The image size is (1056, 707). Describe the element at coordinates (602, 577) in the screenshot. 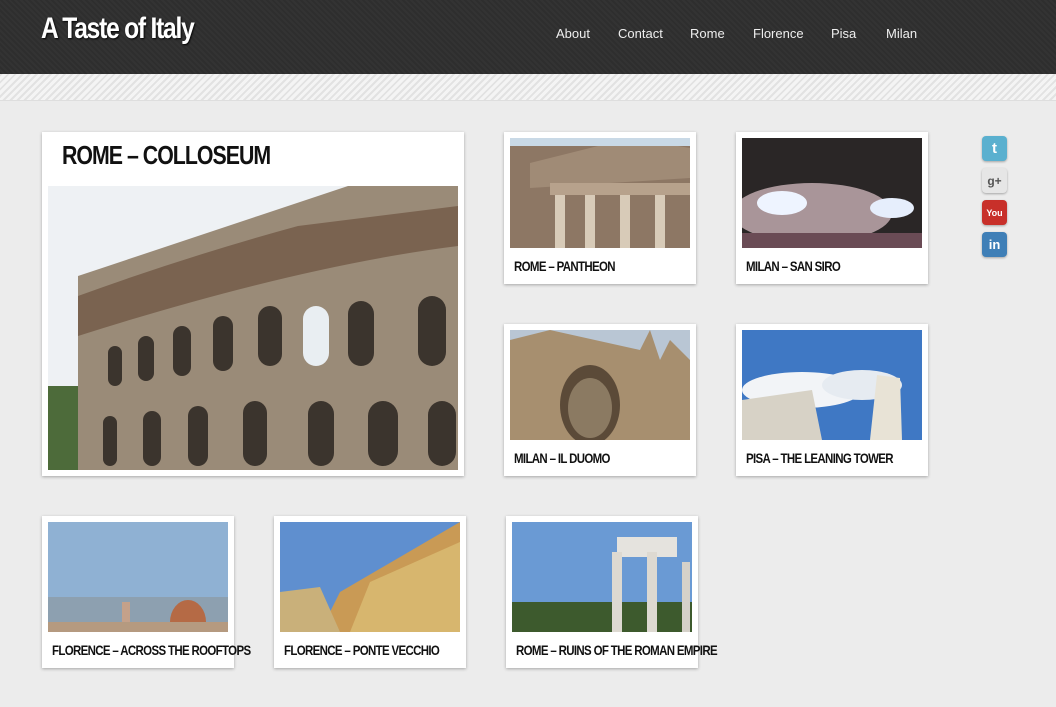

I see `roman-ruins-photo` at that location.